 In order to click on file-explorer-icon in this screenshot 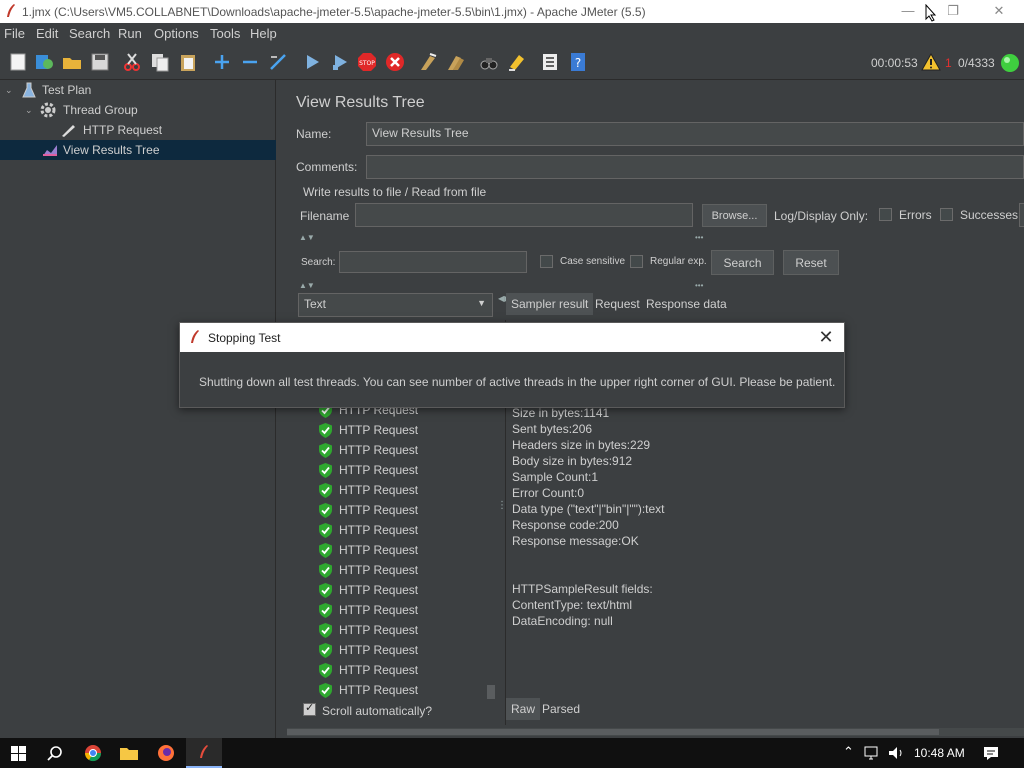, I will do `click(129, 753)`.